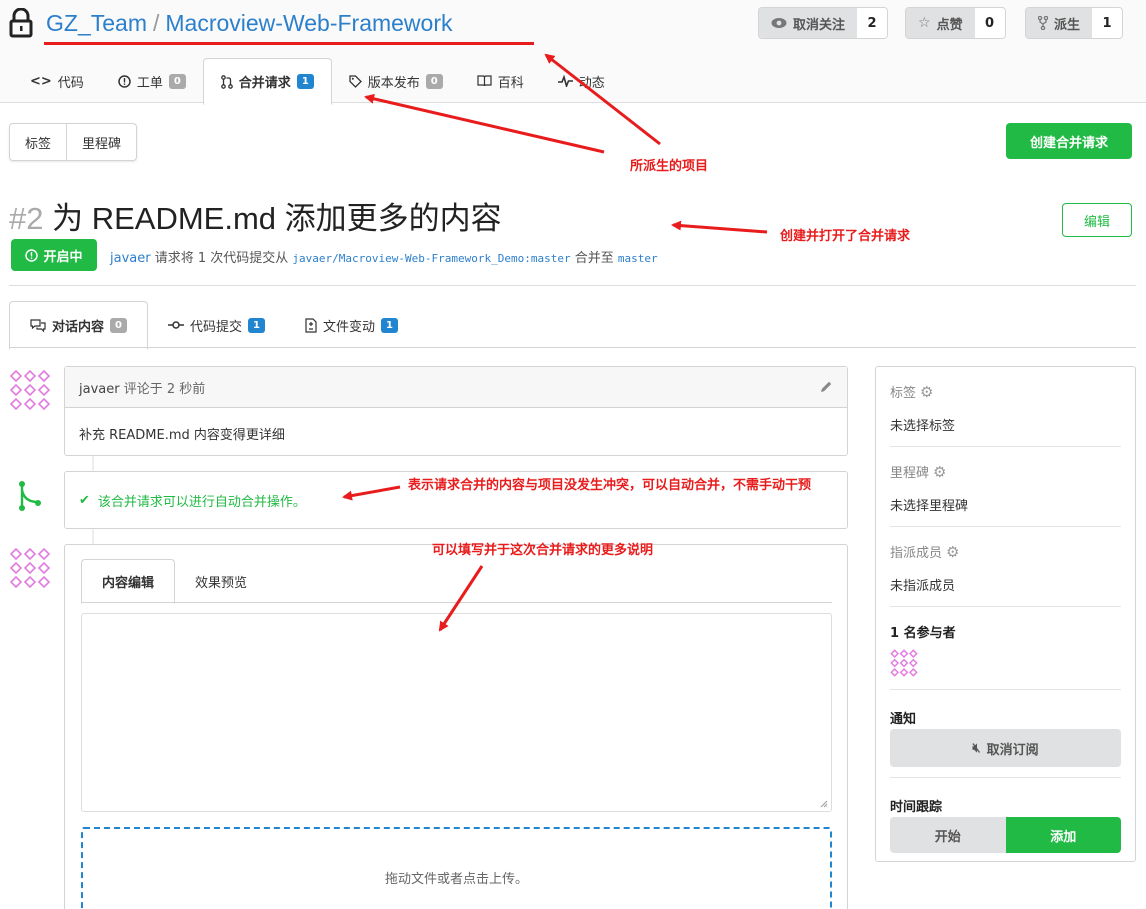 This screenshot has width=1146, height=909. I want to click on sidebar-time-tracking: 时间跟踪 开始 添加, so click(1005, 815).